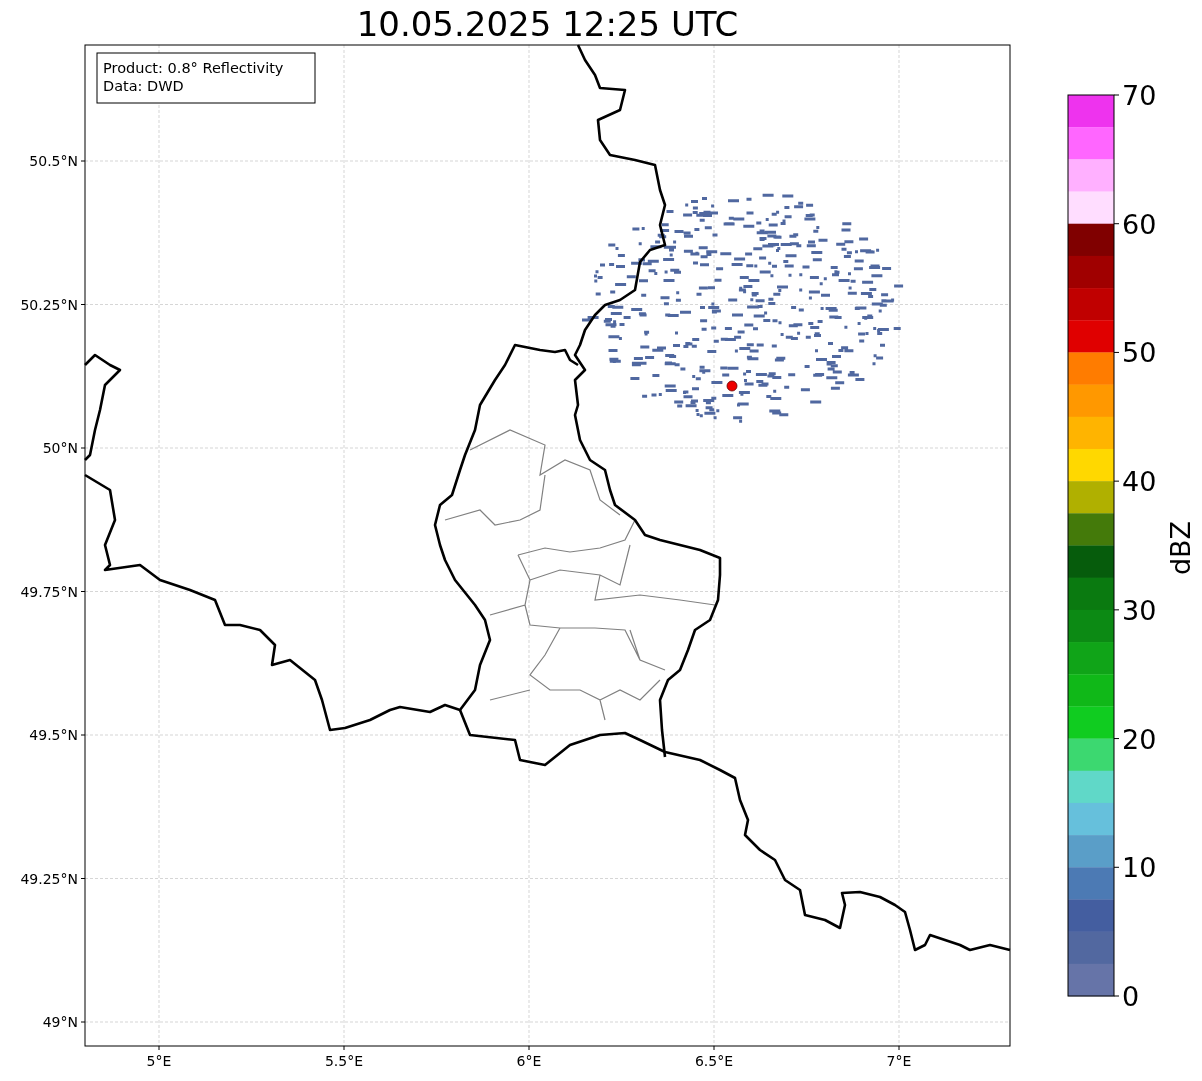 The width and height of the screenshot is (1202, 1081). Describe the element at coordinates (159, 1061) in the screenshot. I see `longitude-label: 5°E` at that location.